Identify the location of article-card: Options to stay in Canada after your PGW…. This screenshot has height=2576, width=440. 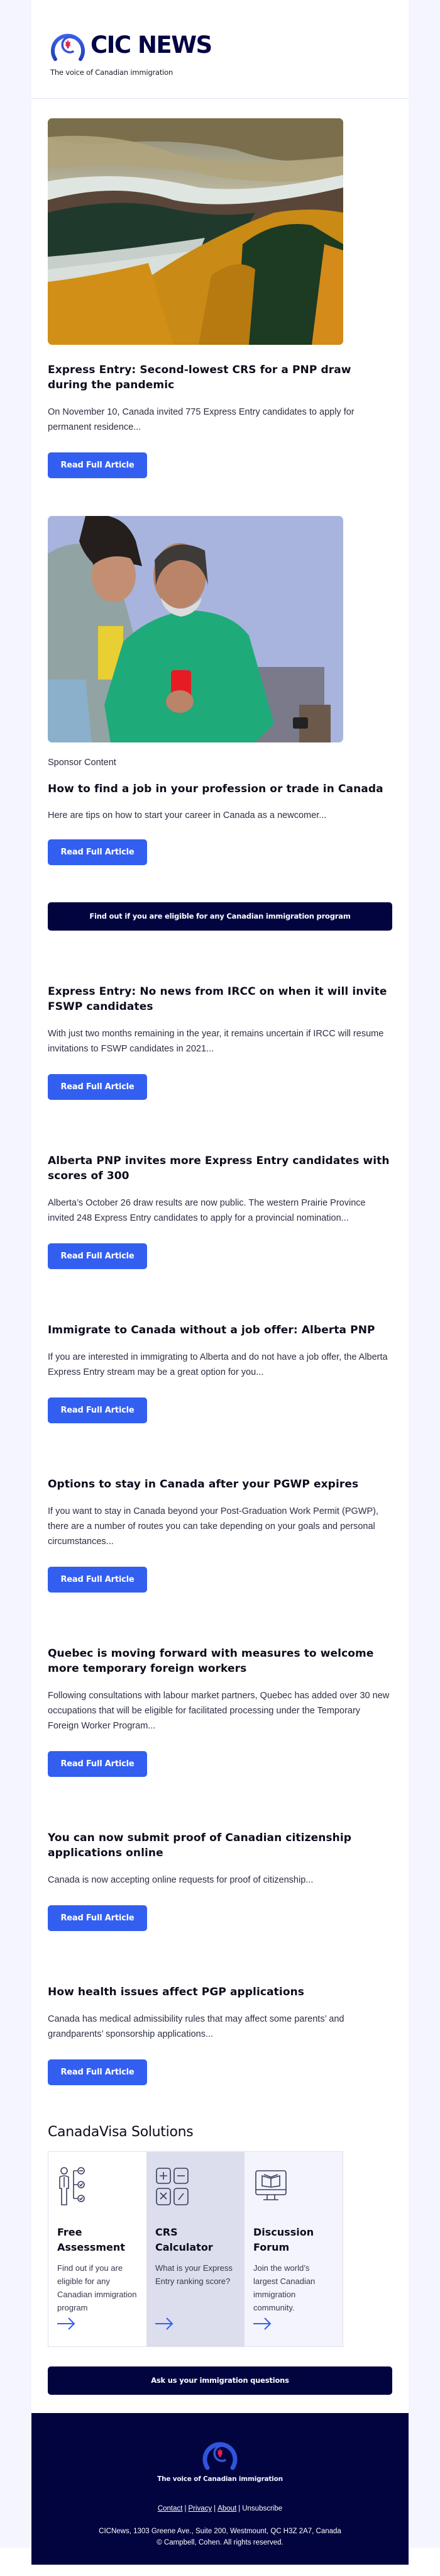
(220, 1508).